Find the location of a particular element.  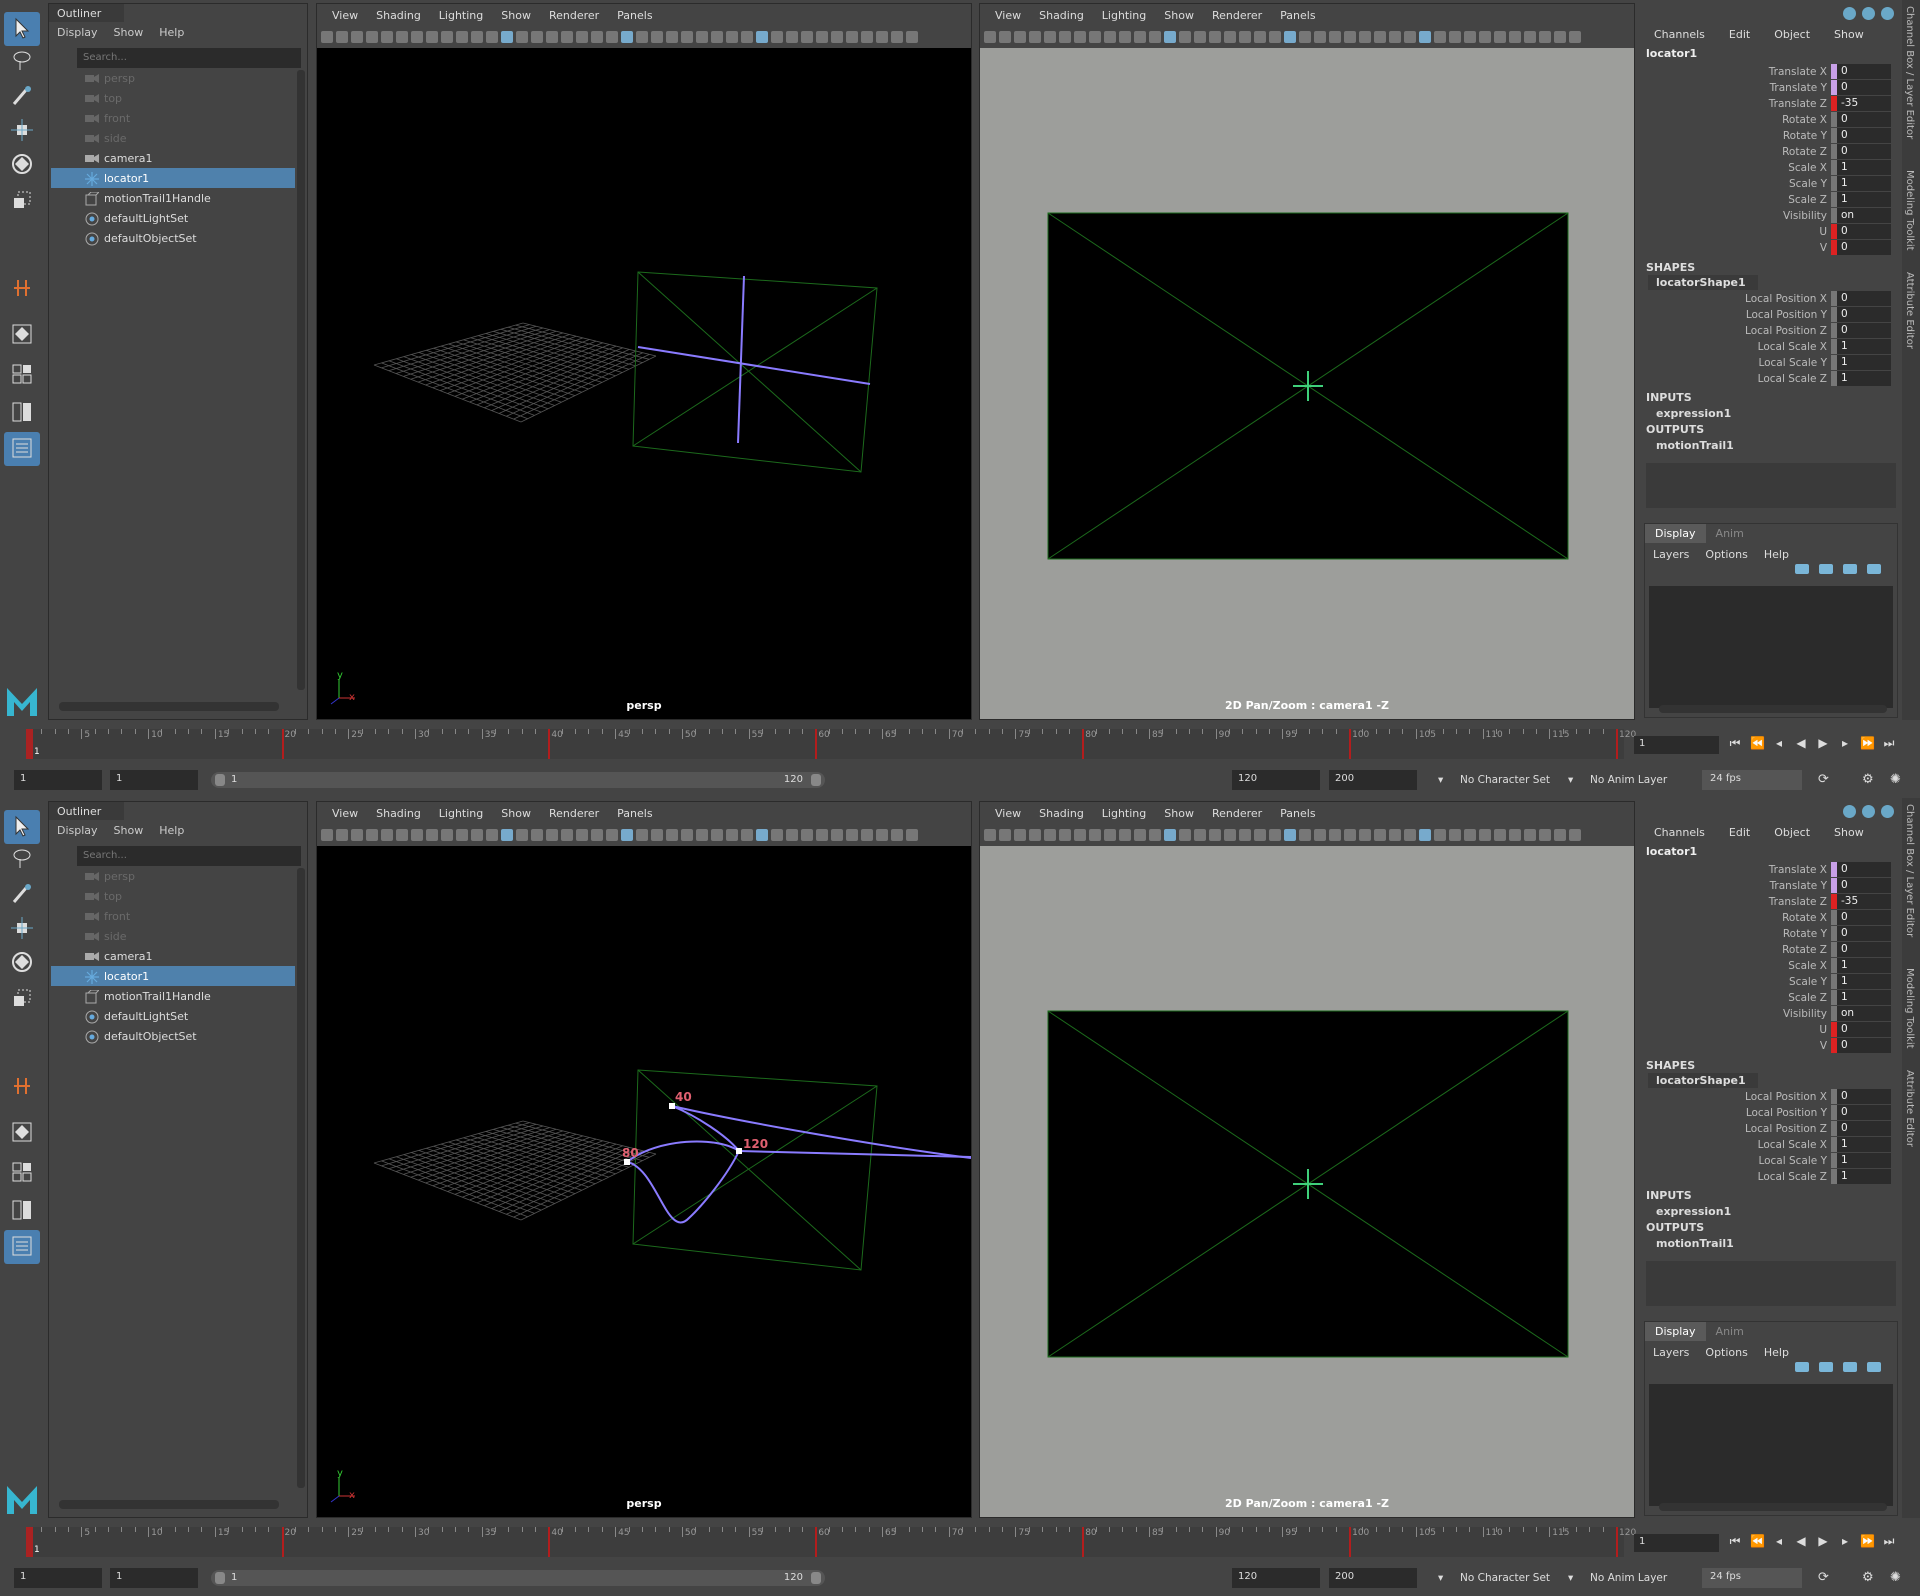

playback-end-field: 120 is located at coordinates (1276, 780).